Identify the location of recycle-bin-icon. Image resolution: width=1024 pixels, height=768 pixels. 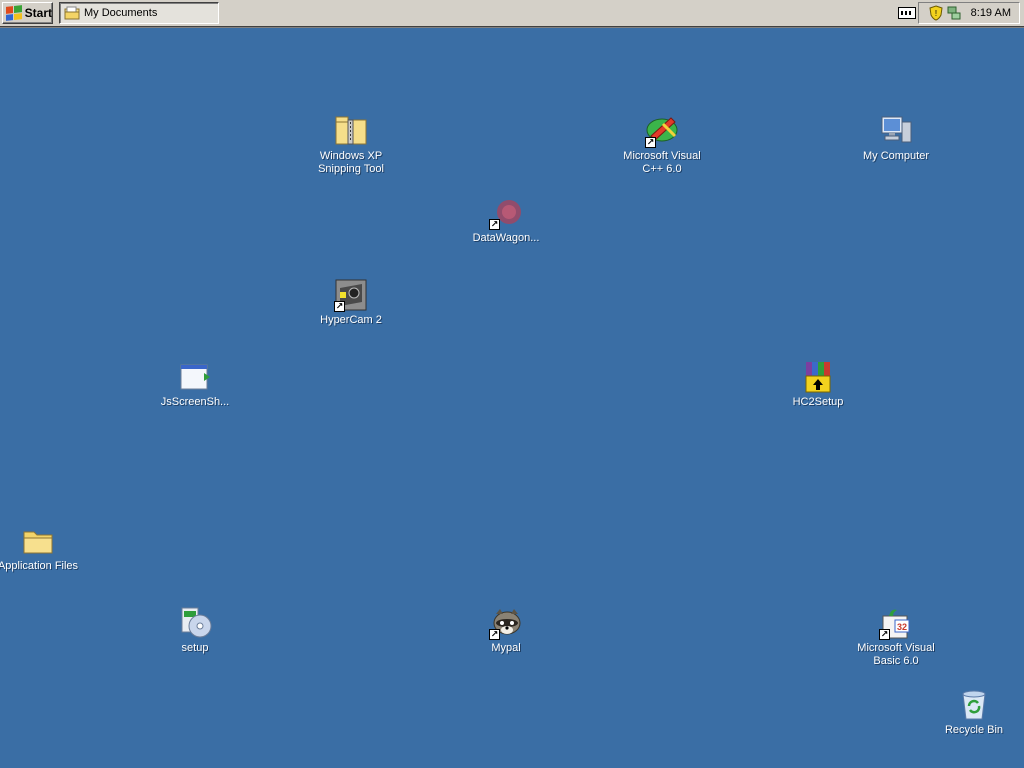
(974, 705).